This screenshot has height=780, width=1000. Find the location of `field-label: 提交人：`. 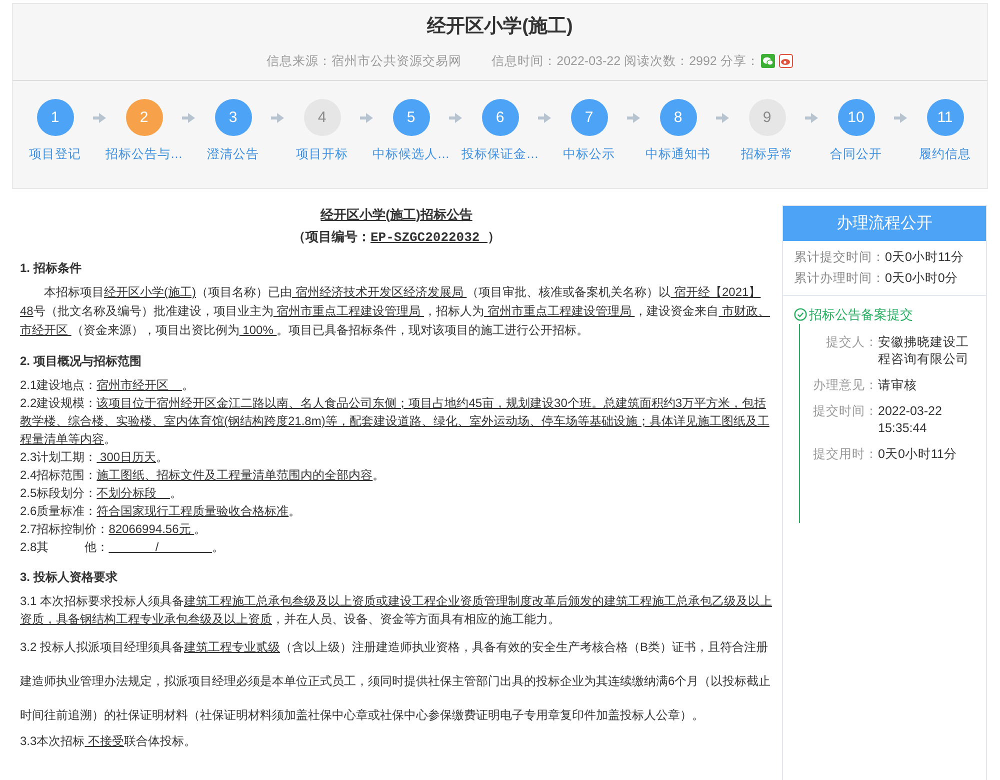

field-label: 提交人： is located at coordinates (851, 342).